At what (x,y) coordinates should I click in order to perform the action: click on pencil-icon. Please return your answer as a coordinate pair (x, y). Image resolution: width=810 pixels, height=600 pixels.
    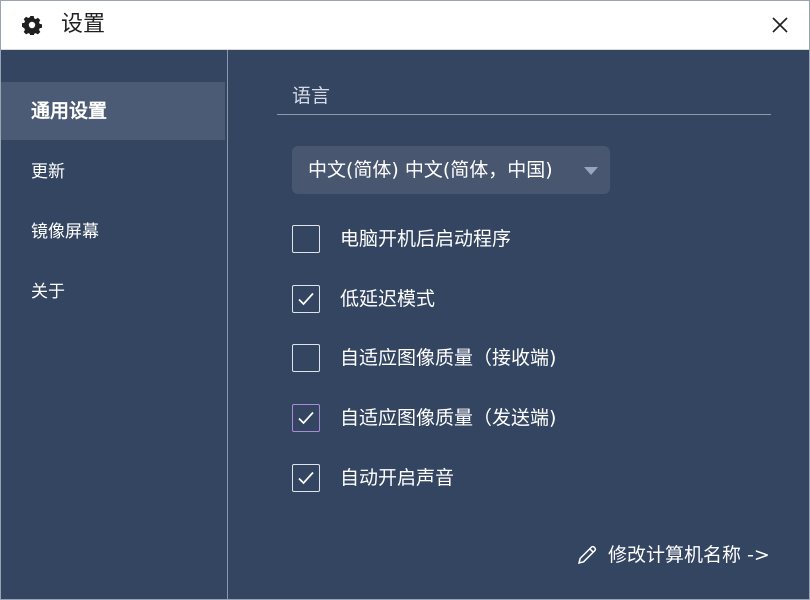
    Looking at the image, I should click on (587, 555).